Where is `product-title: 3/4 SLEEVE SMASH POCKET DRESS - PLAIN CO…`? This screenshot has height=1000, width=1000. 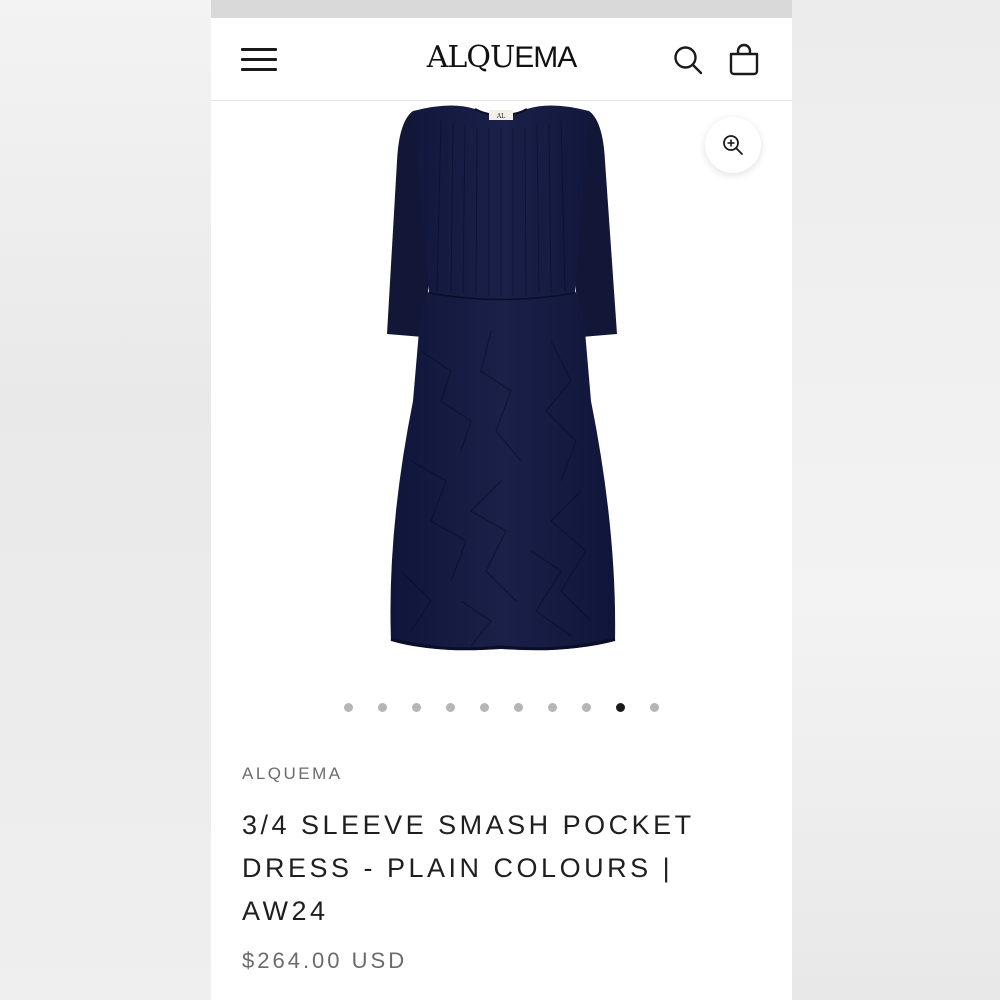
product-title: 3/4 SLEEVE SMASH POCKET DRESS - PLAIN CO… is located at coordinates (468, 868).